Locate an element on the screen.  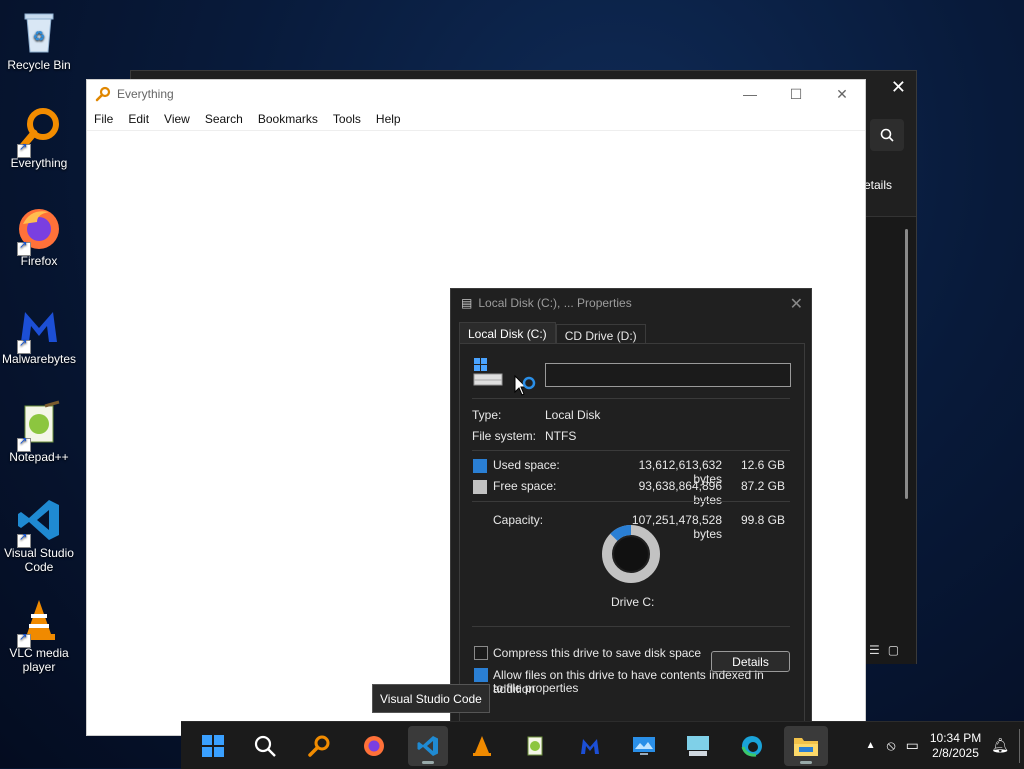
menu-edit: Edit is located at coordinates (138, 119).